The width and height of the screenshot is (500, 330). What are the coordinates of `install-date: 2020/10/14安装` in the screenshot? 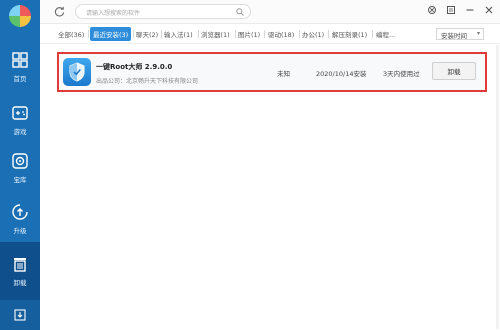 It's located at (341, 74).